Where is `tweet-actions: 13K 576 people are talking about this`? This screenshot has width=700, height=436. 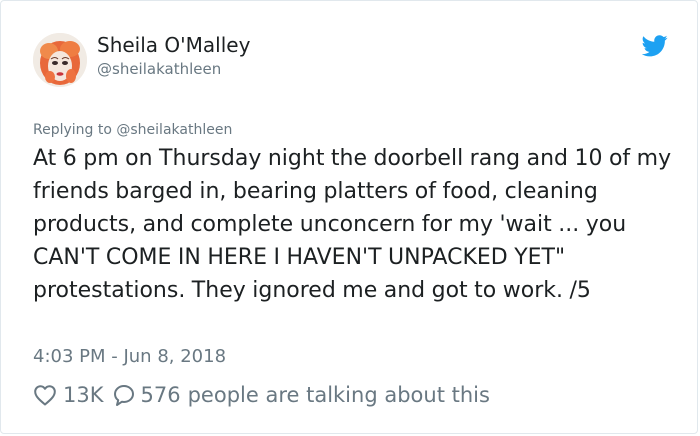
tweet-actions: 13K 576 people are talking about this is located at coordinates (261, 395).